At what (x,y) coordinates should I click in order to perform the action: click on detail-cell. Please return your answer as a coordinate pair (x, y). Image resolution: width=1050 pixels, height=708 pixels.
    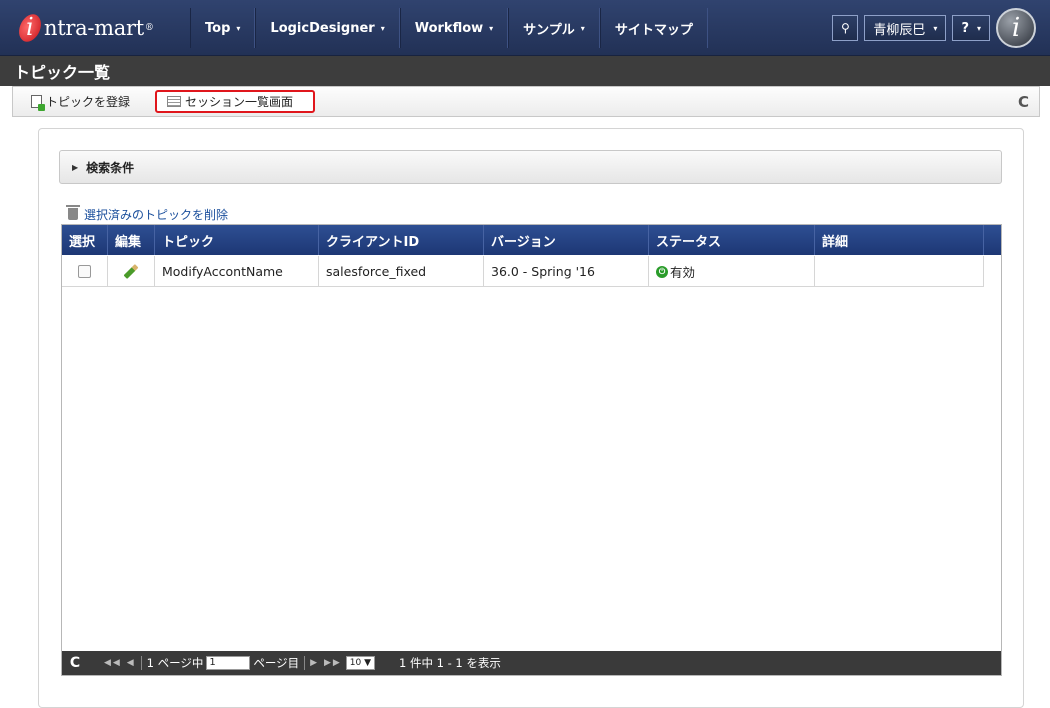
    Looking at the image, I should click on (899, 271).